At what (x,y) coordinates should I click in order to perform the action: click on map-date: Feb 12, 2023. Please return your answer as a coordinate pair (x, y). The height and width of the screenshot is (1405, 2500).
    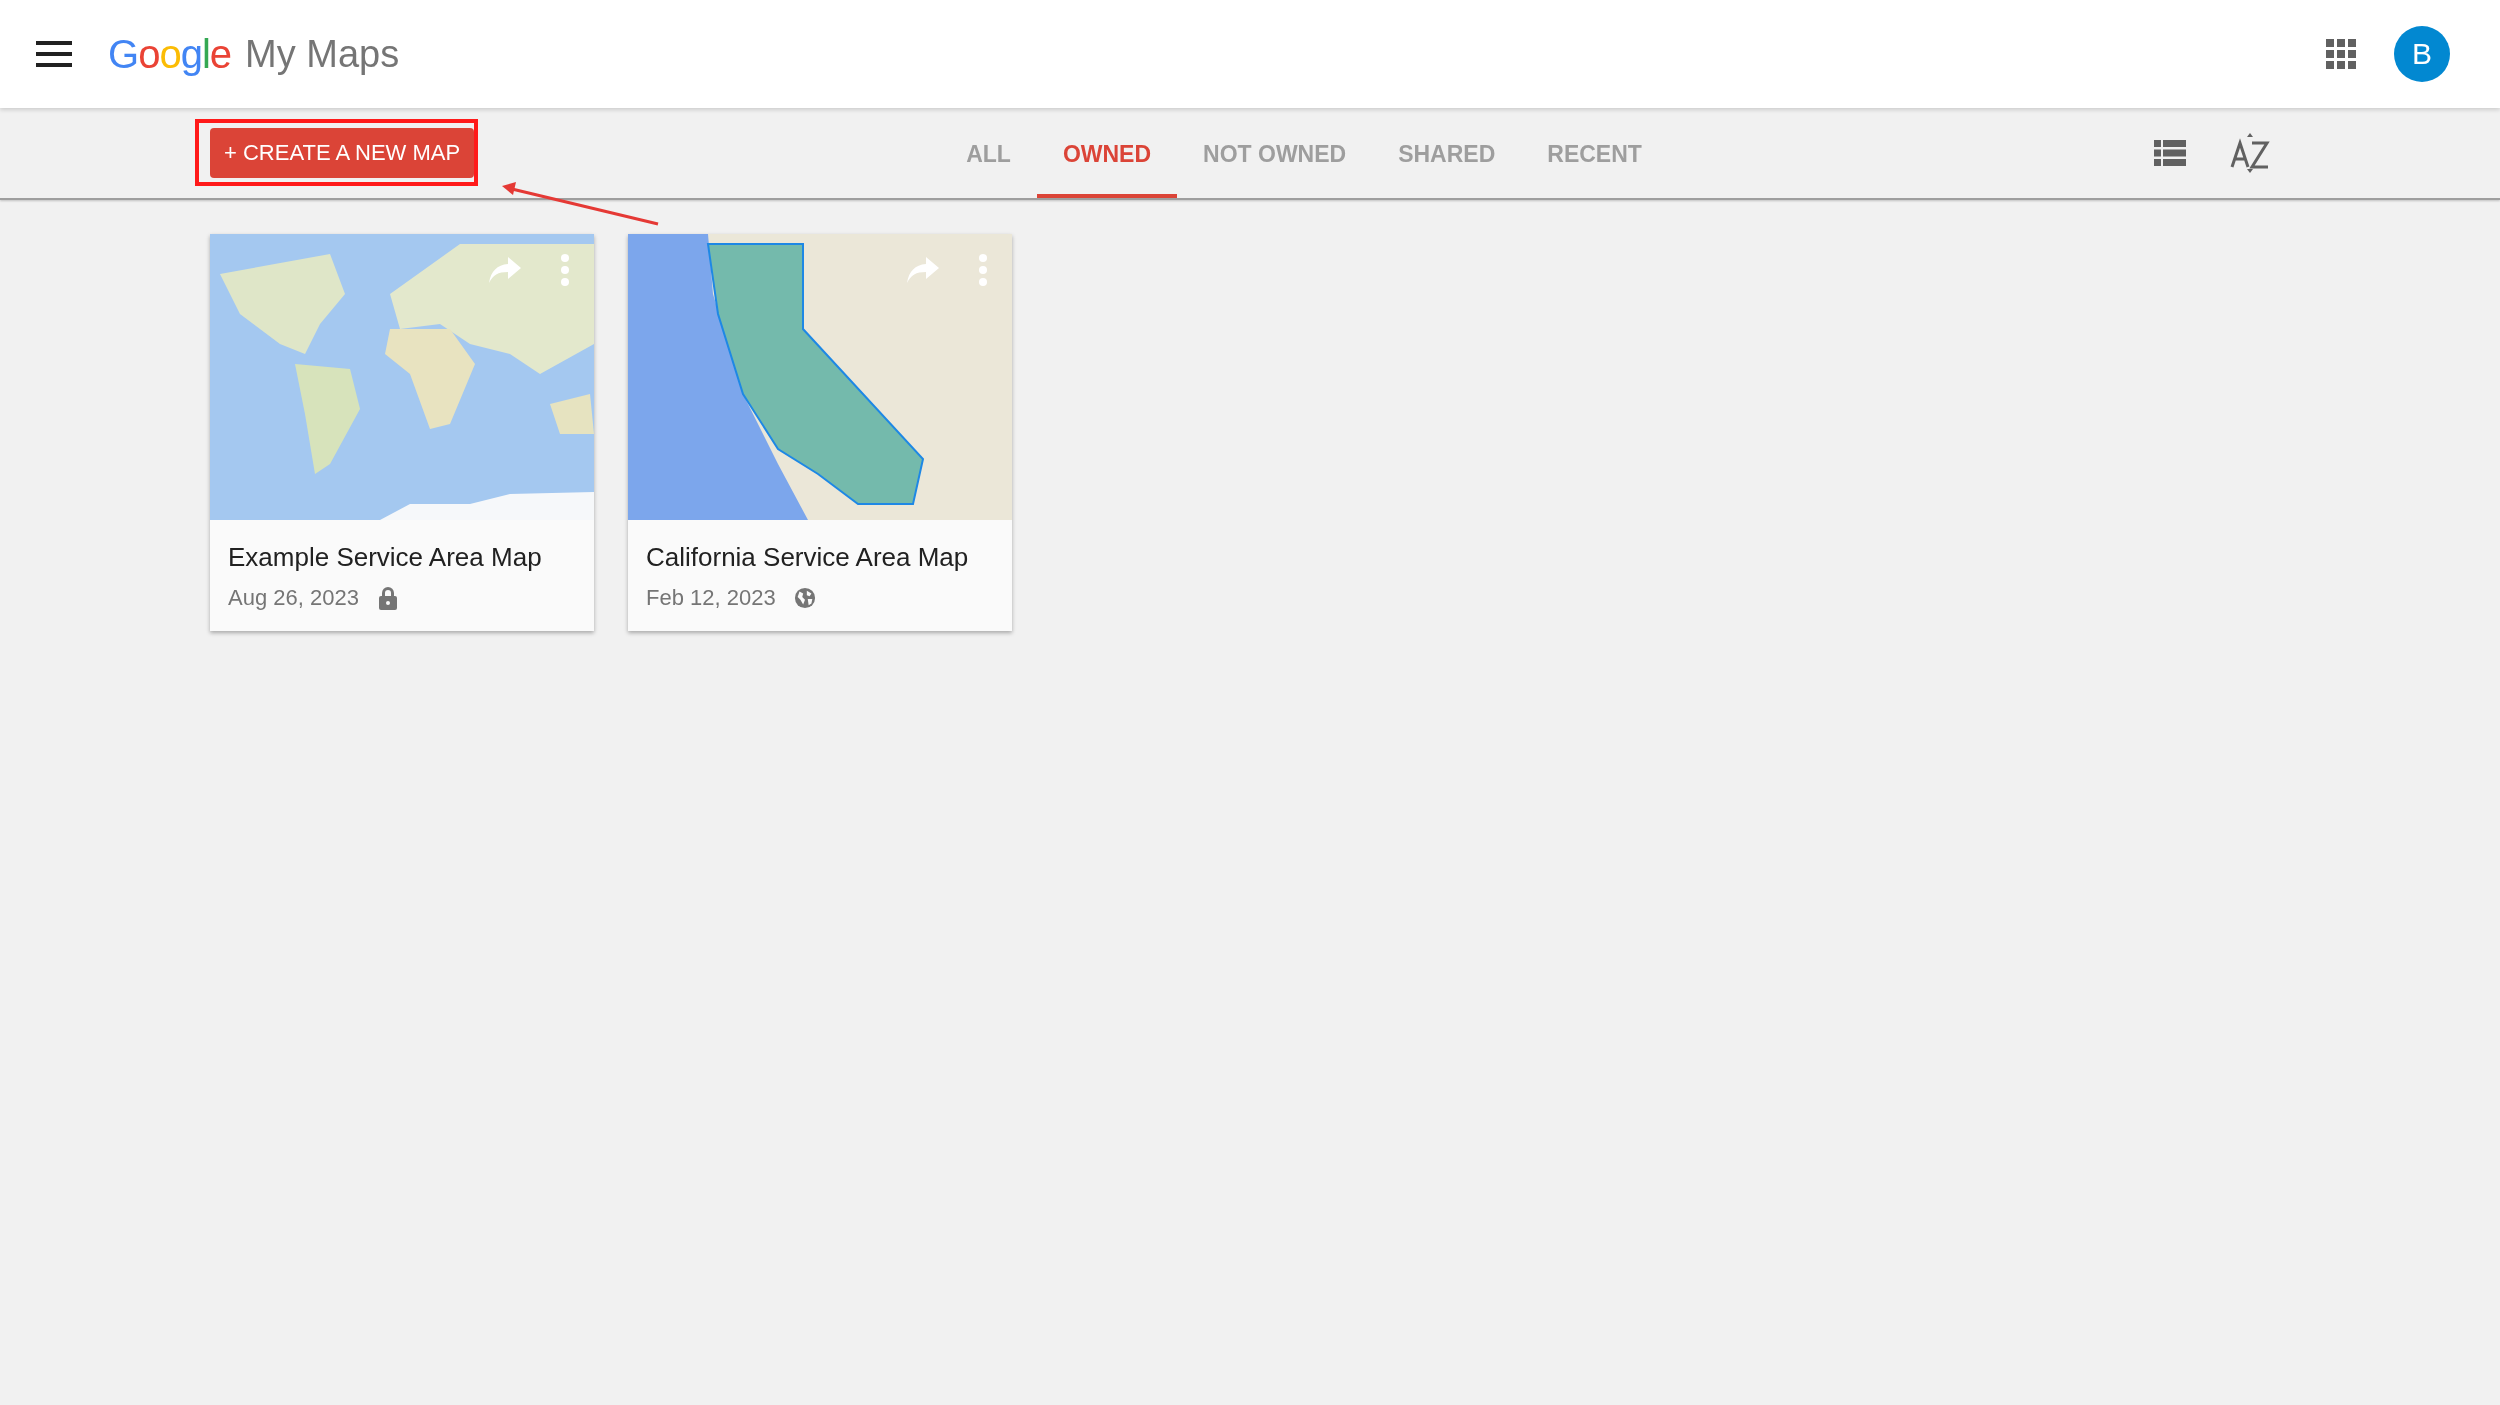
    Looking at the image, I should click on (711, 598).